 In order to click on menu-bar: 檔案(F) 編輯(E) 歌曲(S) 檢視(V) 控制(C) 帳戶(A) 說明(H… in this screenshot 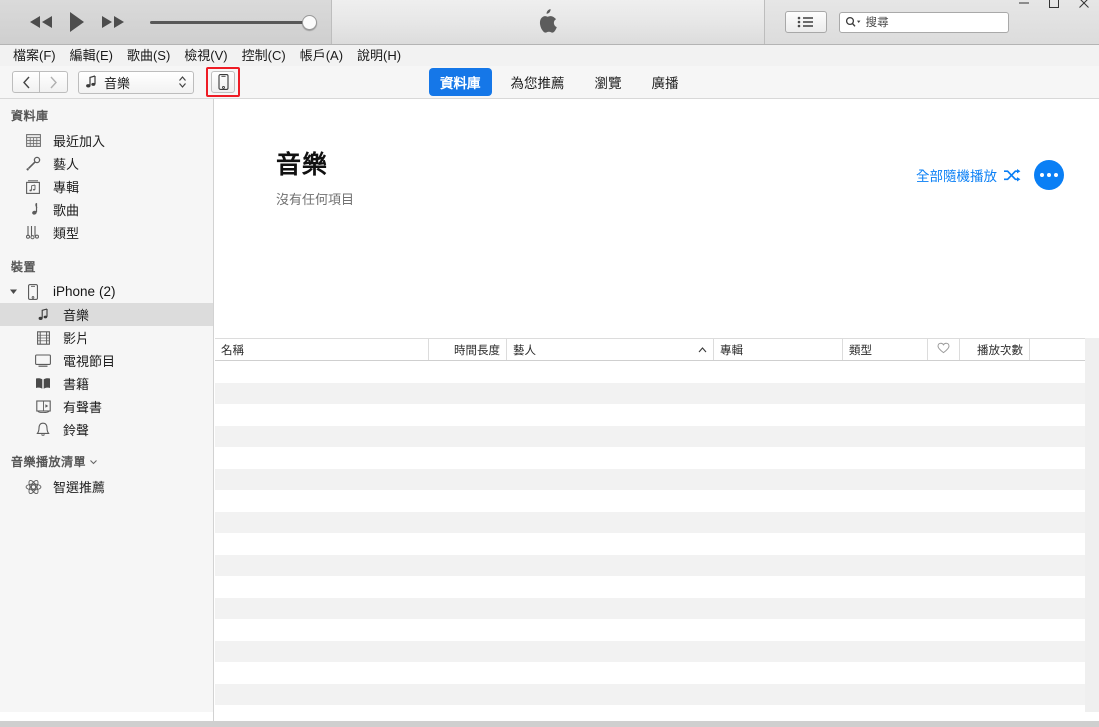, I will do `click(549, 55)`.